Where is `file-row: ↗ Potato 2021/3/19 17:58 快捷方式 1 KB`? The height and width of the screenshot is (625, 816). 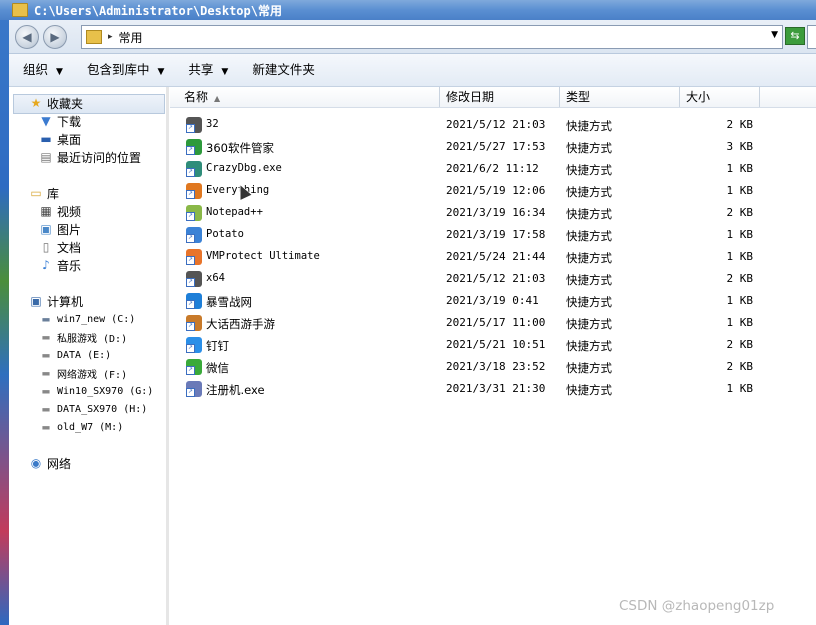
file-row: ↗ Potato 2021/3/19 17:58 快捷方式 1 KB is located at coordinates (468, 235).